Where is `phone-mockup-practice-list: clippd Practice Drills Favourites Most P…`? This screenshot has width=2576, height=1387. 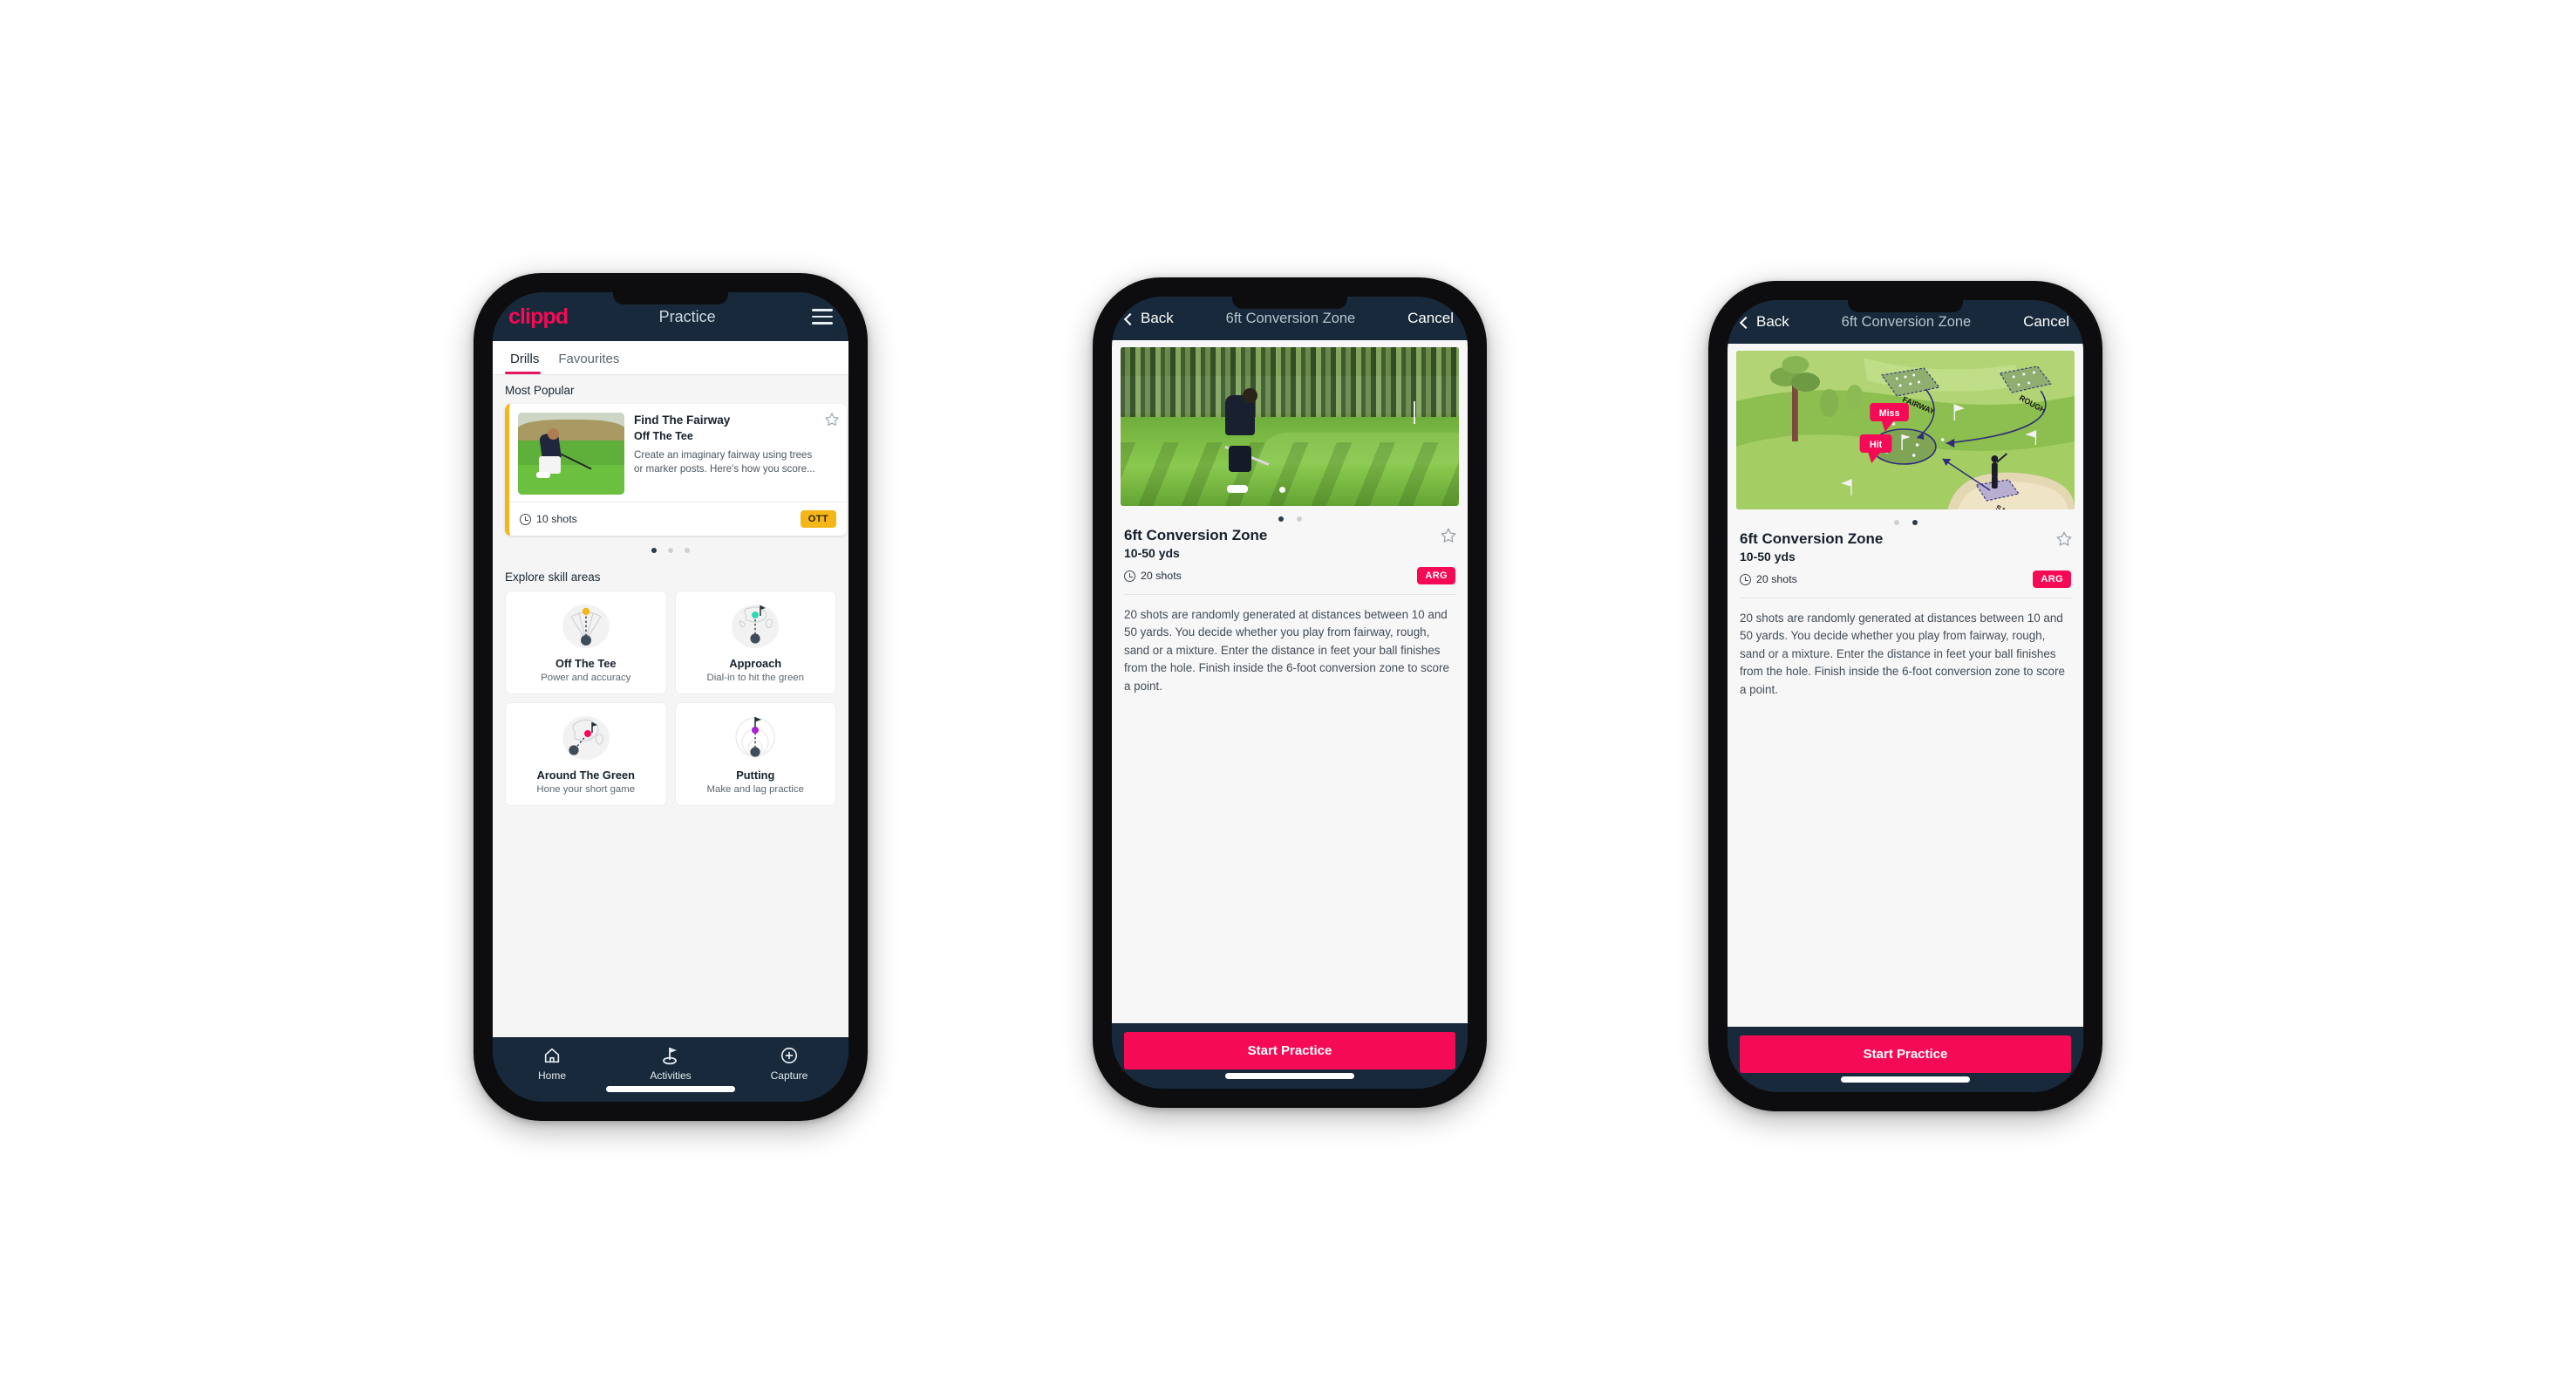 phone-mockup-practice-list: clippd Practice Drills Favourites Most P… is located at coordinates (671, 697).